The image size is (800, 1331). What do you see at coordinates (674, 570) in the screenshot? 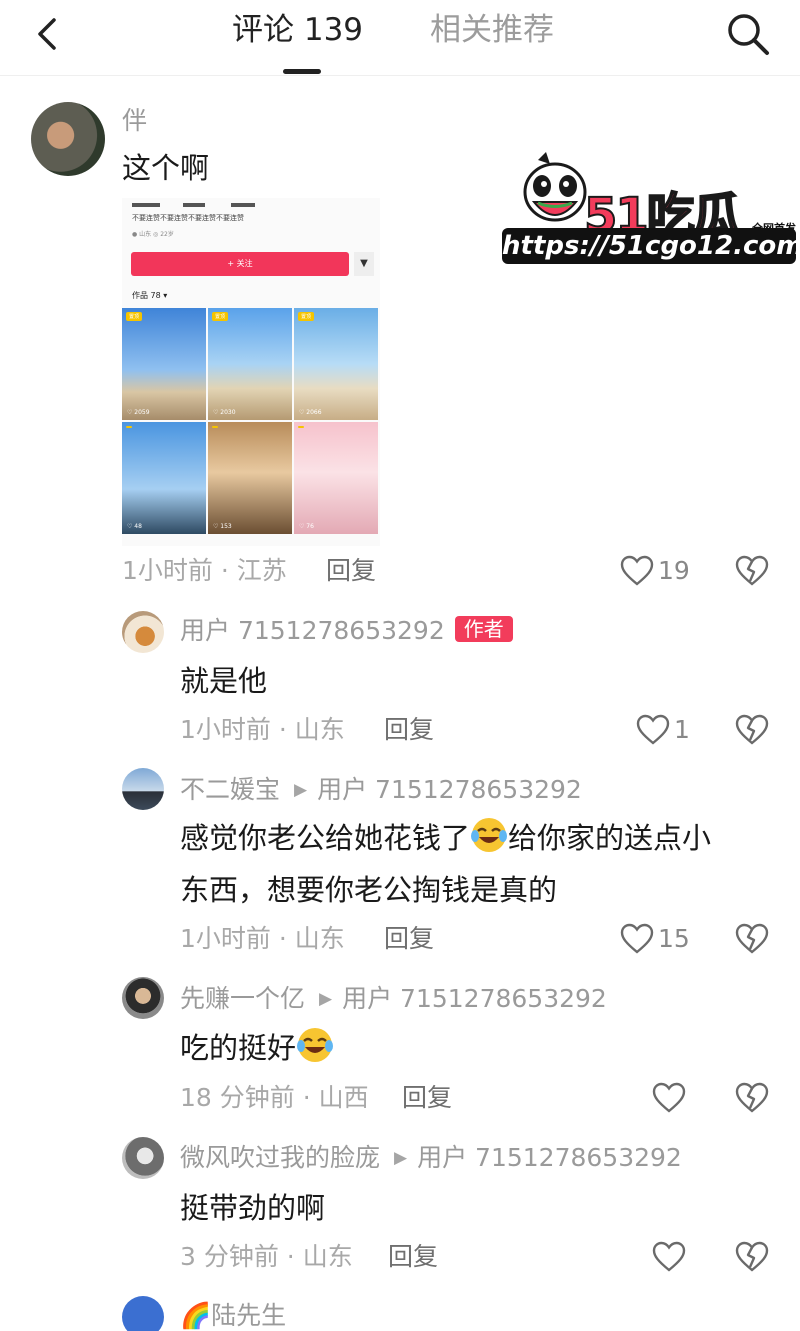
I see `like-count: 19` at bounding box center [674, 570].